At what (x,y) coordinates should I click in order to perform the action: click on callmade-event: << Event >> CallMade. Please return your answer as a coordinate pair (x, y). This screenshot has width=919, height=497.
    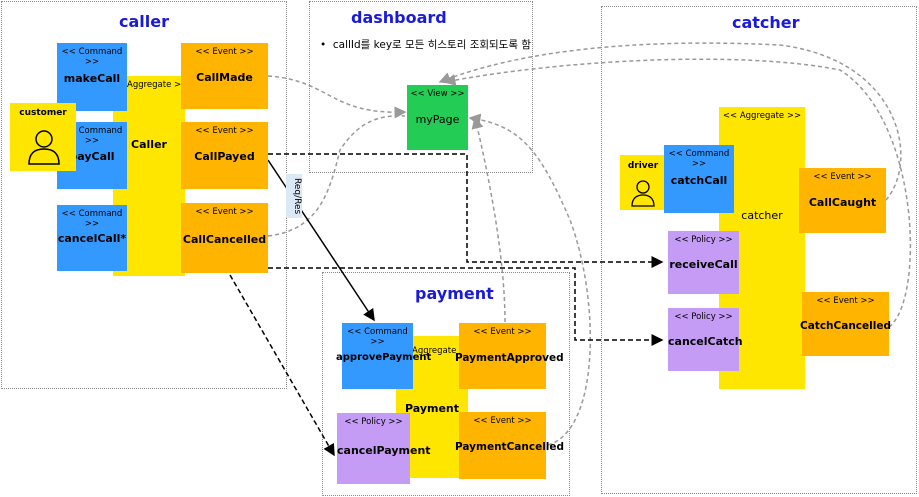
    Looking at the image, I should click on (224, 76).